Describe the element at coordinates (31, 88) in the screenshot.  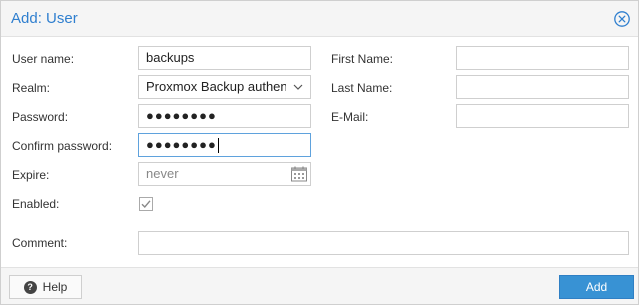
I see `realm-label: Realm:` at that location.